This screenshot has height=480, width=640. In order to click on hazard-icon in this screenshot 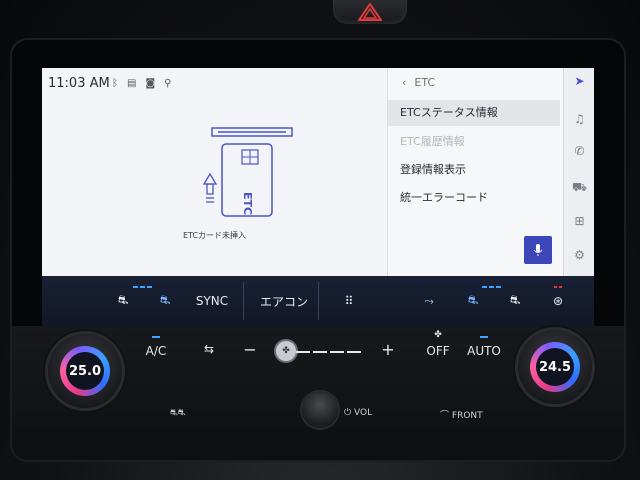, I will do `click(370, 12)`.